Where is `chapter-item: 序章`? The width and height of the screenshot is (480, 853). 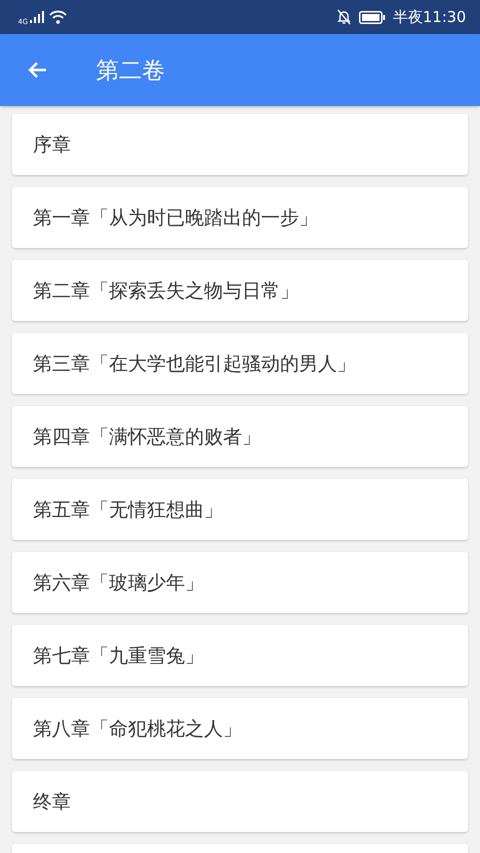
chapter-item: 序章 is located at coordinates (240, 144).